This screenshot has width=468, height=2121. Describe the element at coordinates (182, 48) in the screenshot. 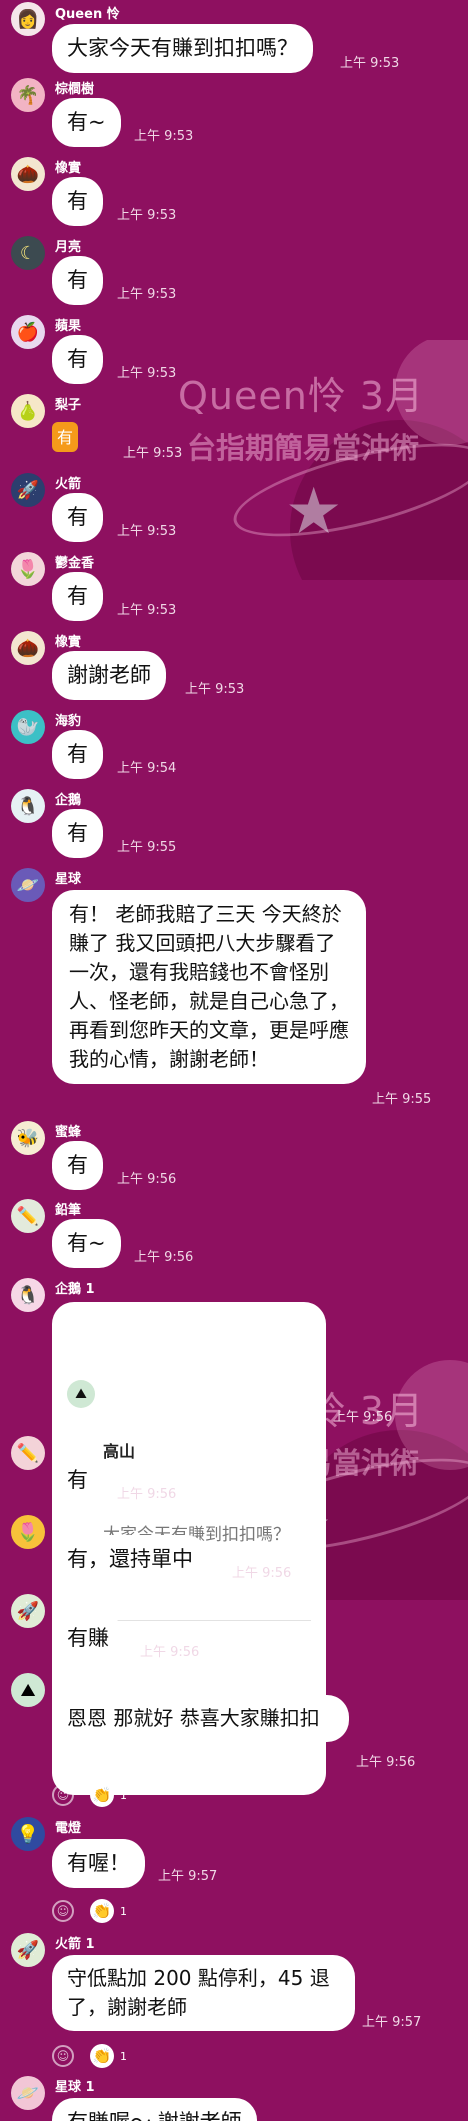

I see `message-bubble: 大家今天有賺到扣扣嗎？` at that location.